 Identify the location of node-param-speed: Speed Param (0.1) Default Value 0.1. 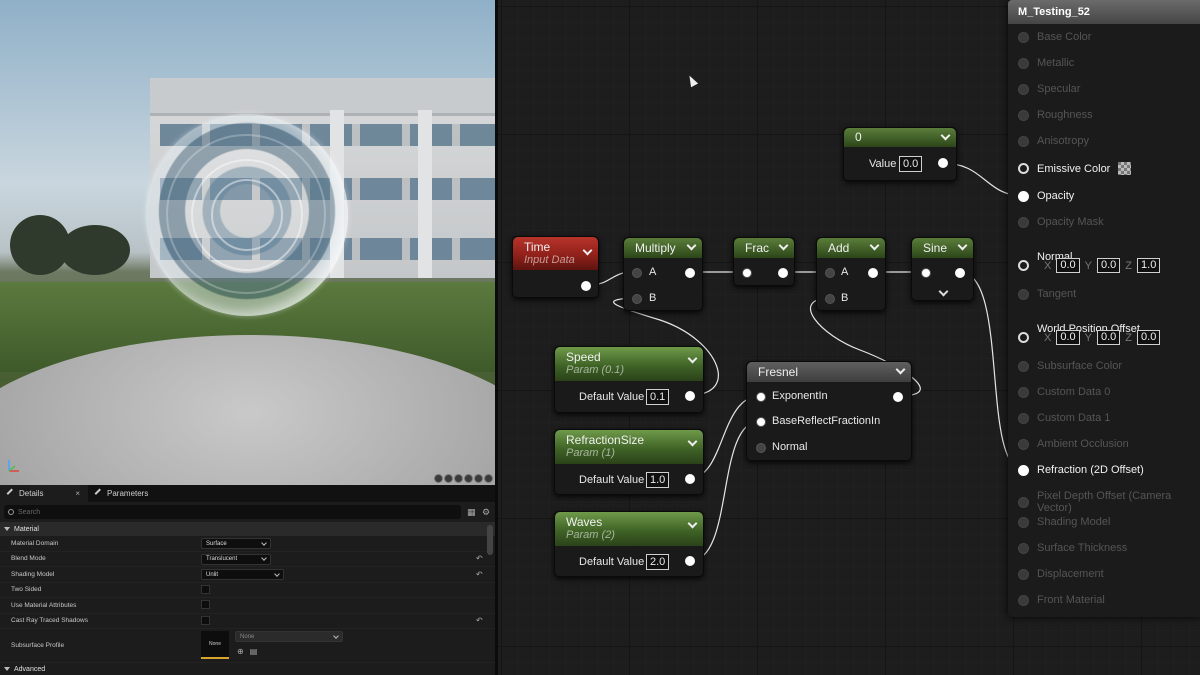
(629, 379).